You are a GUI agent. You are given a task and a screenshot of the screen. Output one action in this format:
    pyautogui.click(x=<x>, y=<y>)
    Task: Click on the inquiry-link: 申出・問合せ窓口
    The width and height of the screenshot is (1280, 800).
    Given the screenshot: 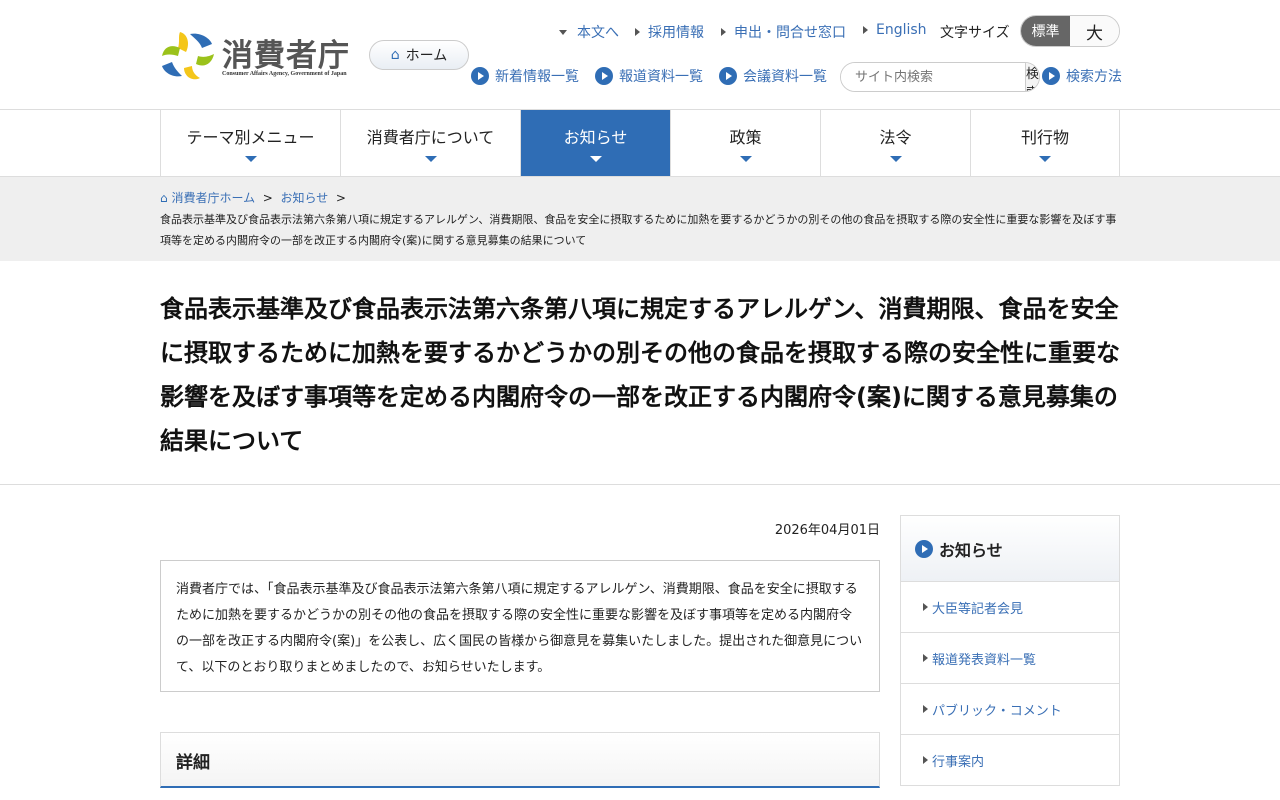 What is the action you would take?
    pyautogui.click(x=783, y=32)
    